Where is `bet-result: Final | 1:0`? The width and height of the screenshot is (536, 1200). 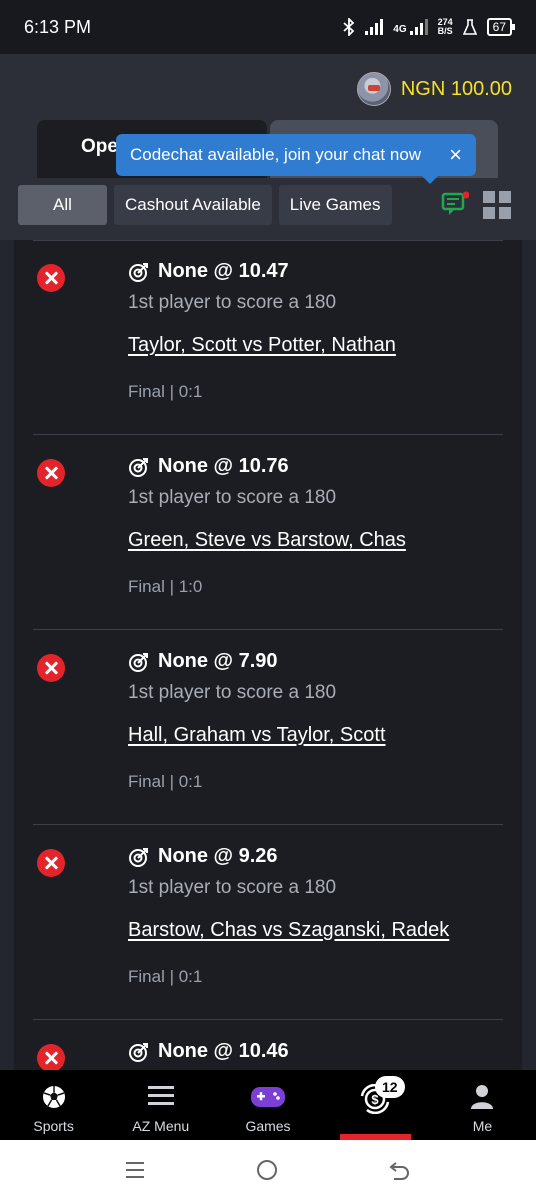
bet-result: Final | 1:0 is located at coordinates (165, 586).